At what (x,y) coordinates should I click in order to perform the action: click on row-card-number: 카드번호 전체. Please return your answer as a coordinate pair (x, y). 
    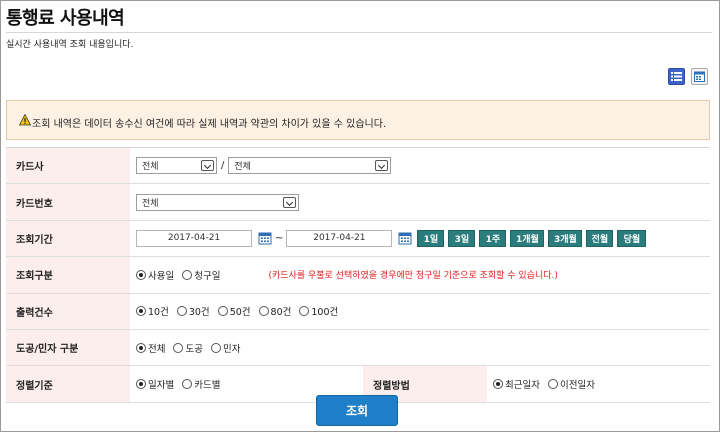
    Looking at the image, I should click on (358, 202).